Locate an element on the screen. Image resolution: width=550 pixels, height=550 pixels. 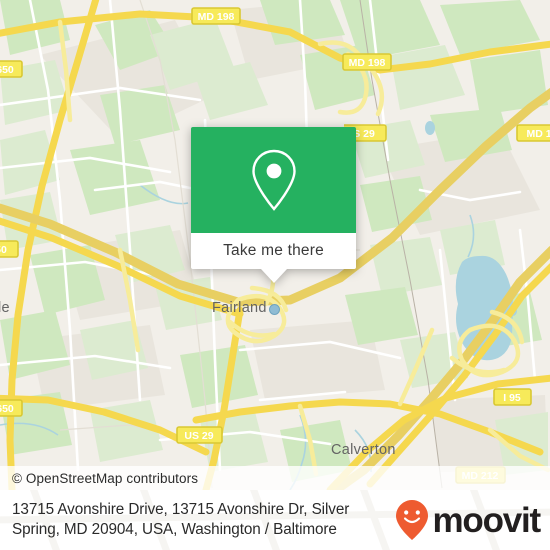
take-me-there-button: Take me there is located at coordinates (273, 251).